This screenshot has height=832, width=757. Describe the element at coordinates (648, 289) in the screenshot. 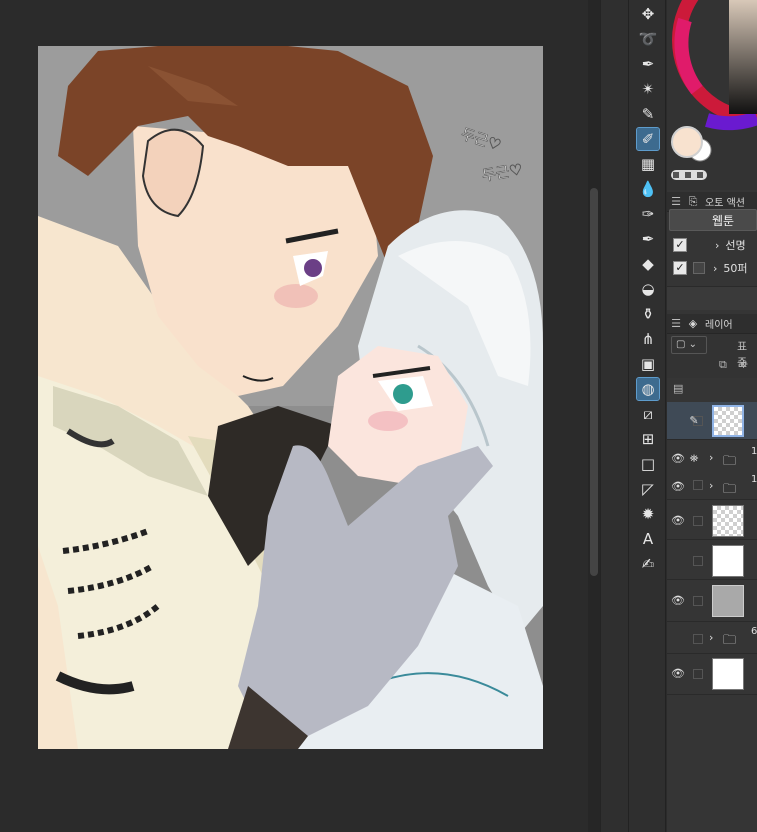

I see `fill-icon: ◒` at that location.